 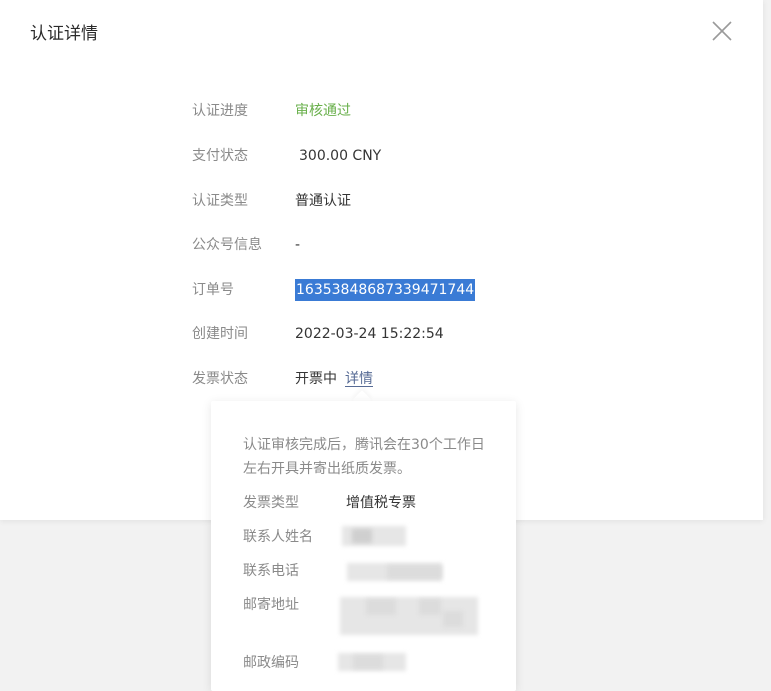 What do you see at coordinates (368, 662) in the screenshot?
I see `redacted-postcode-mark` at bounding box center [368, 662].